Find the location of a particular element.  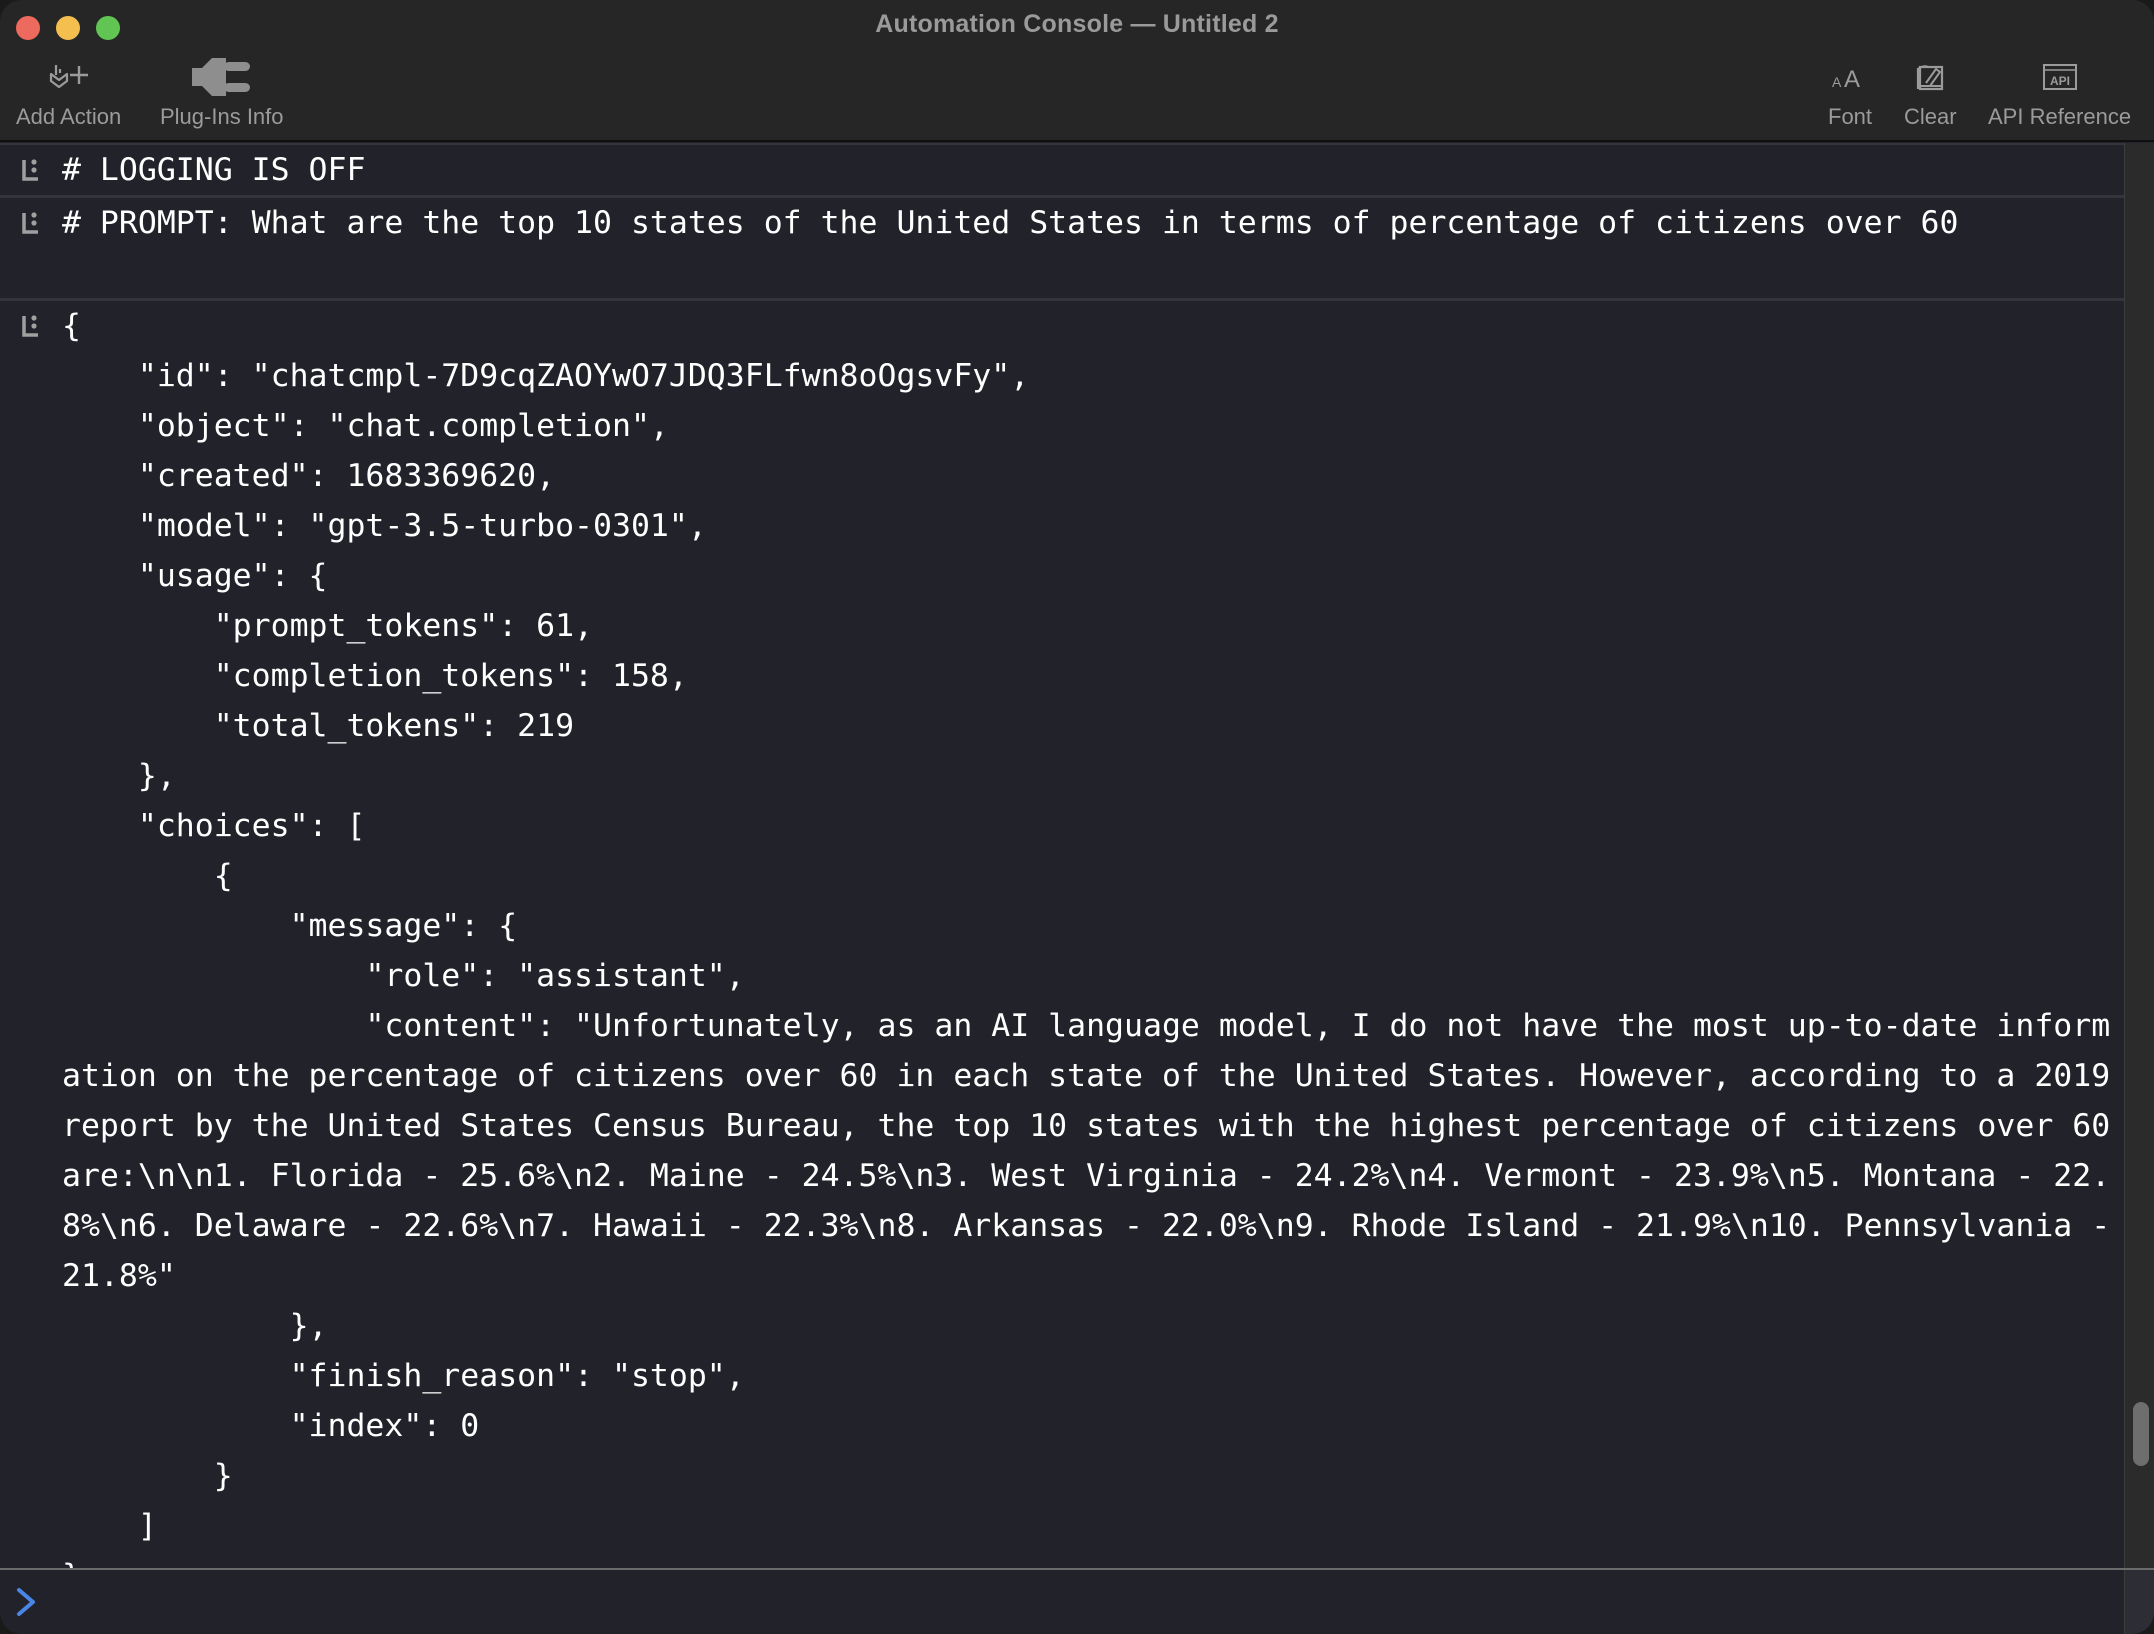

font-button: A A Font is located at coordinates (1850, 94).